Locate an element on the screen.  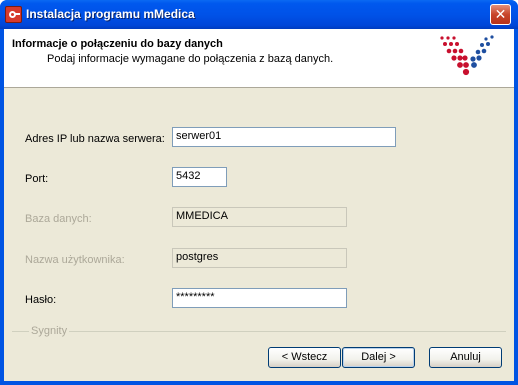
server-input: serwer01 is located at coordinates (284, 137).